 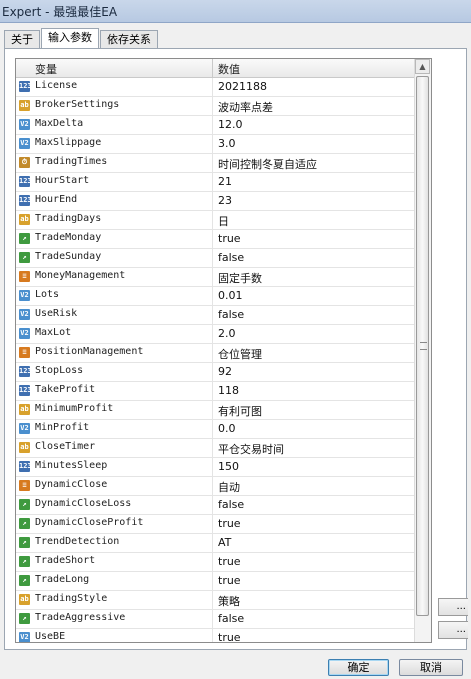 What do you see at coordinates (240, 411) in the screenshot?
I see `param-value: 有利可图` at bounding box center [240, 411].